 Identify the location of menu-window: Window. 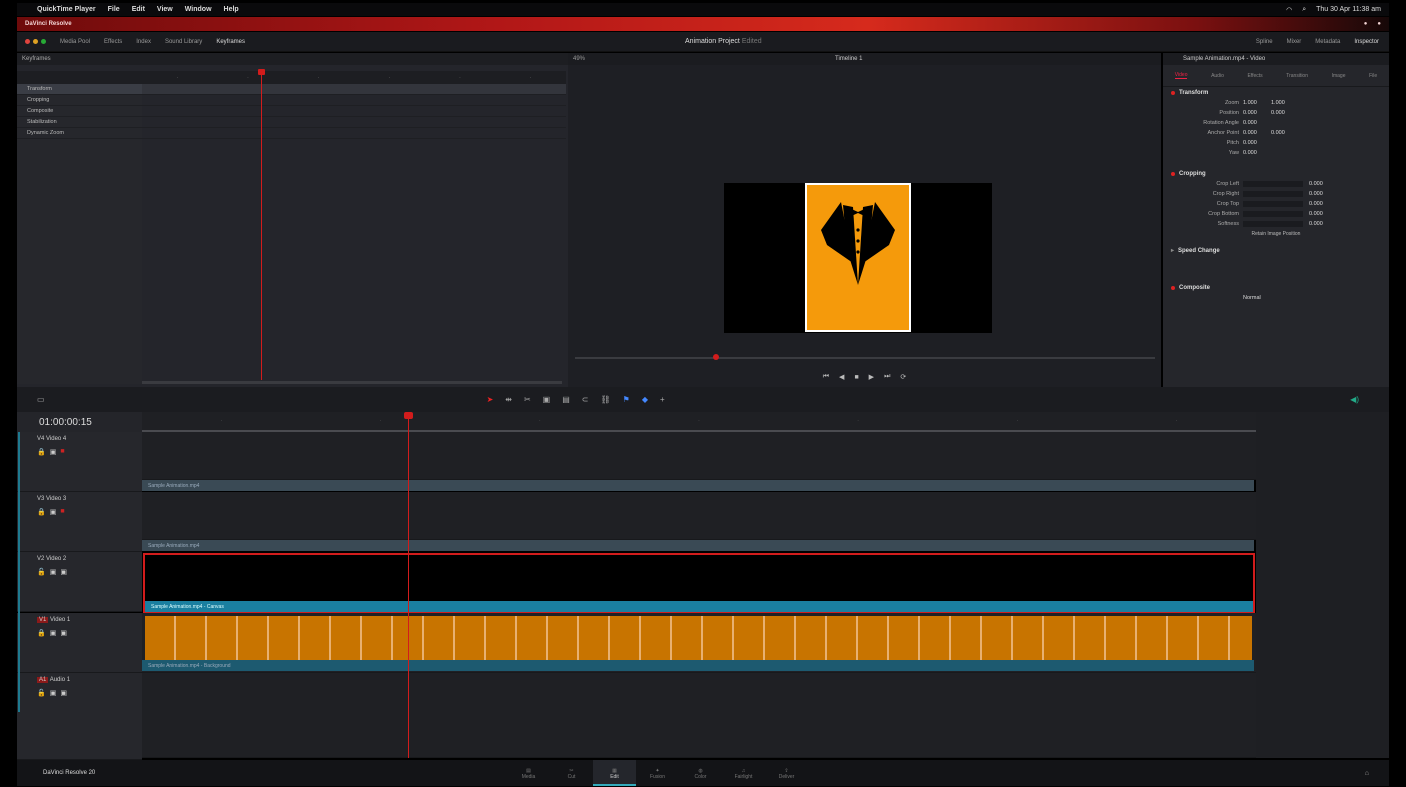
(198, 9).